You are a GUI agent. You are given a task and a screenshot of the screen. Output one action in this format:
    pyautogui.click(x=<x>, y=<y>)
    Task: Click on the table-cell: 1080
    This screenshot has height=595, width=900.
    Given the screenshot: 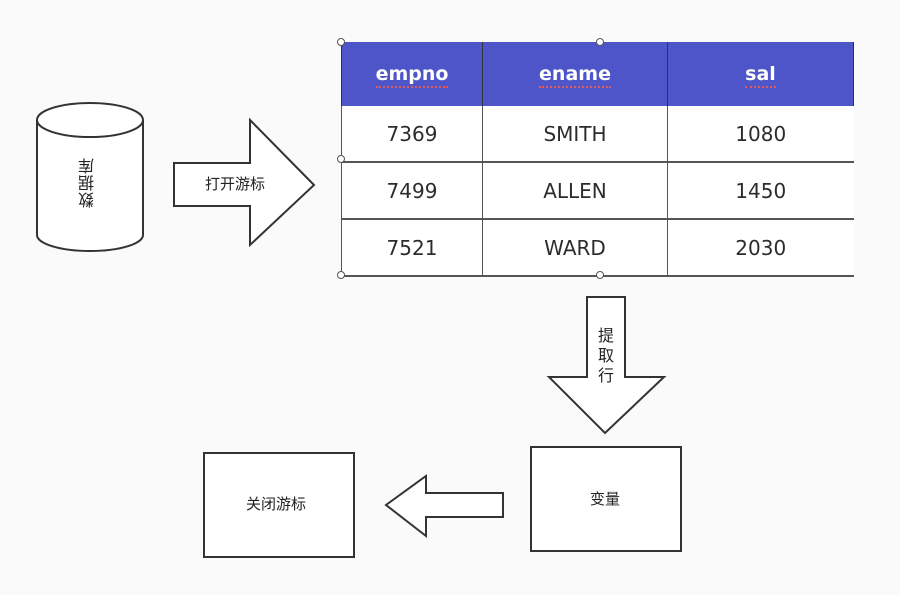 What is the action you would take?
    pyautogui.click(x=760, y=134)
    